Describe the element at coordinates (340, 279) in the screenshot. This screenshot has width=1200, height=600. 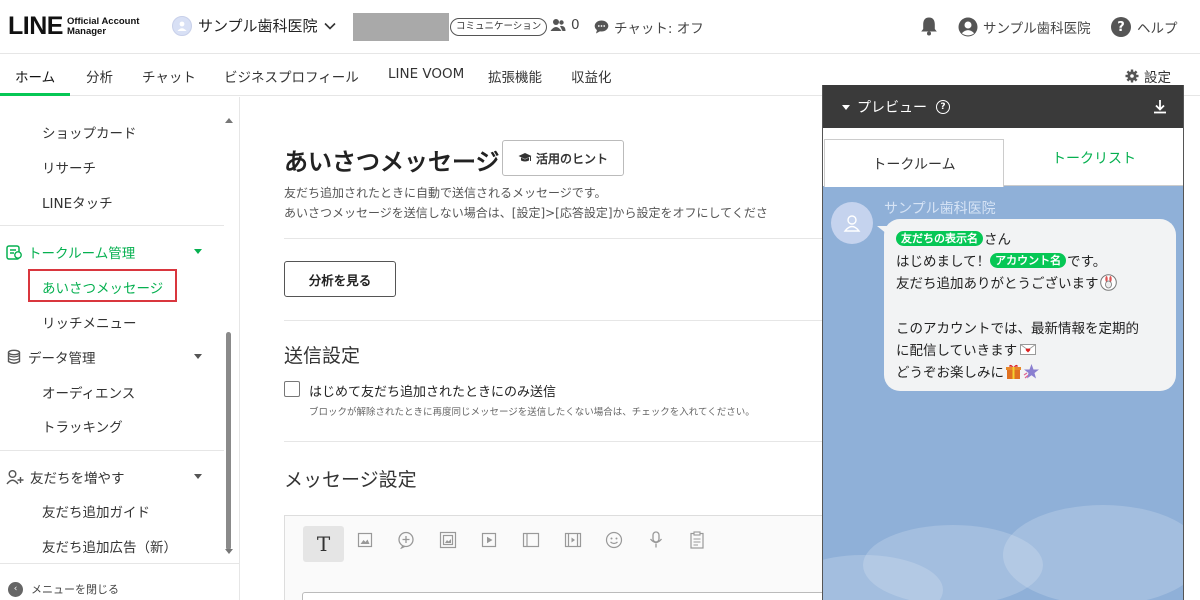
I see `view-analysis-button: 分析を見る` at that location.